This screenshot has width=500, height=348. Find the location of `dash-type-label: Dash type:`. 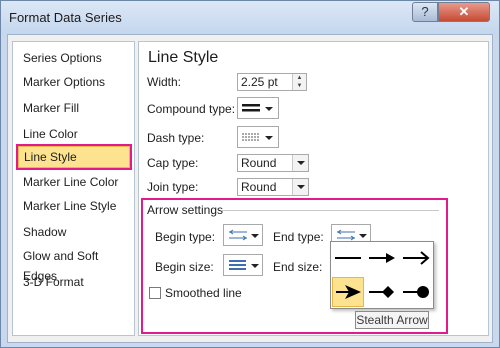

dash-type-label: Dash type: is located at coordinates (176, 138).